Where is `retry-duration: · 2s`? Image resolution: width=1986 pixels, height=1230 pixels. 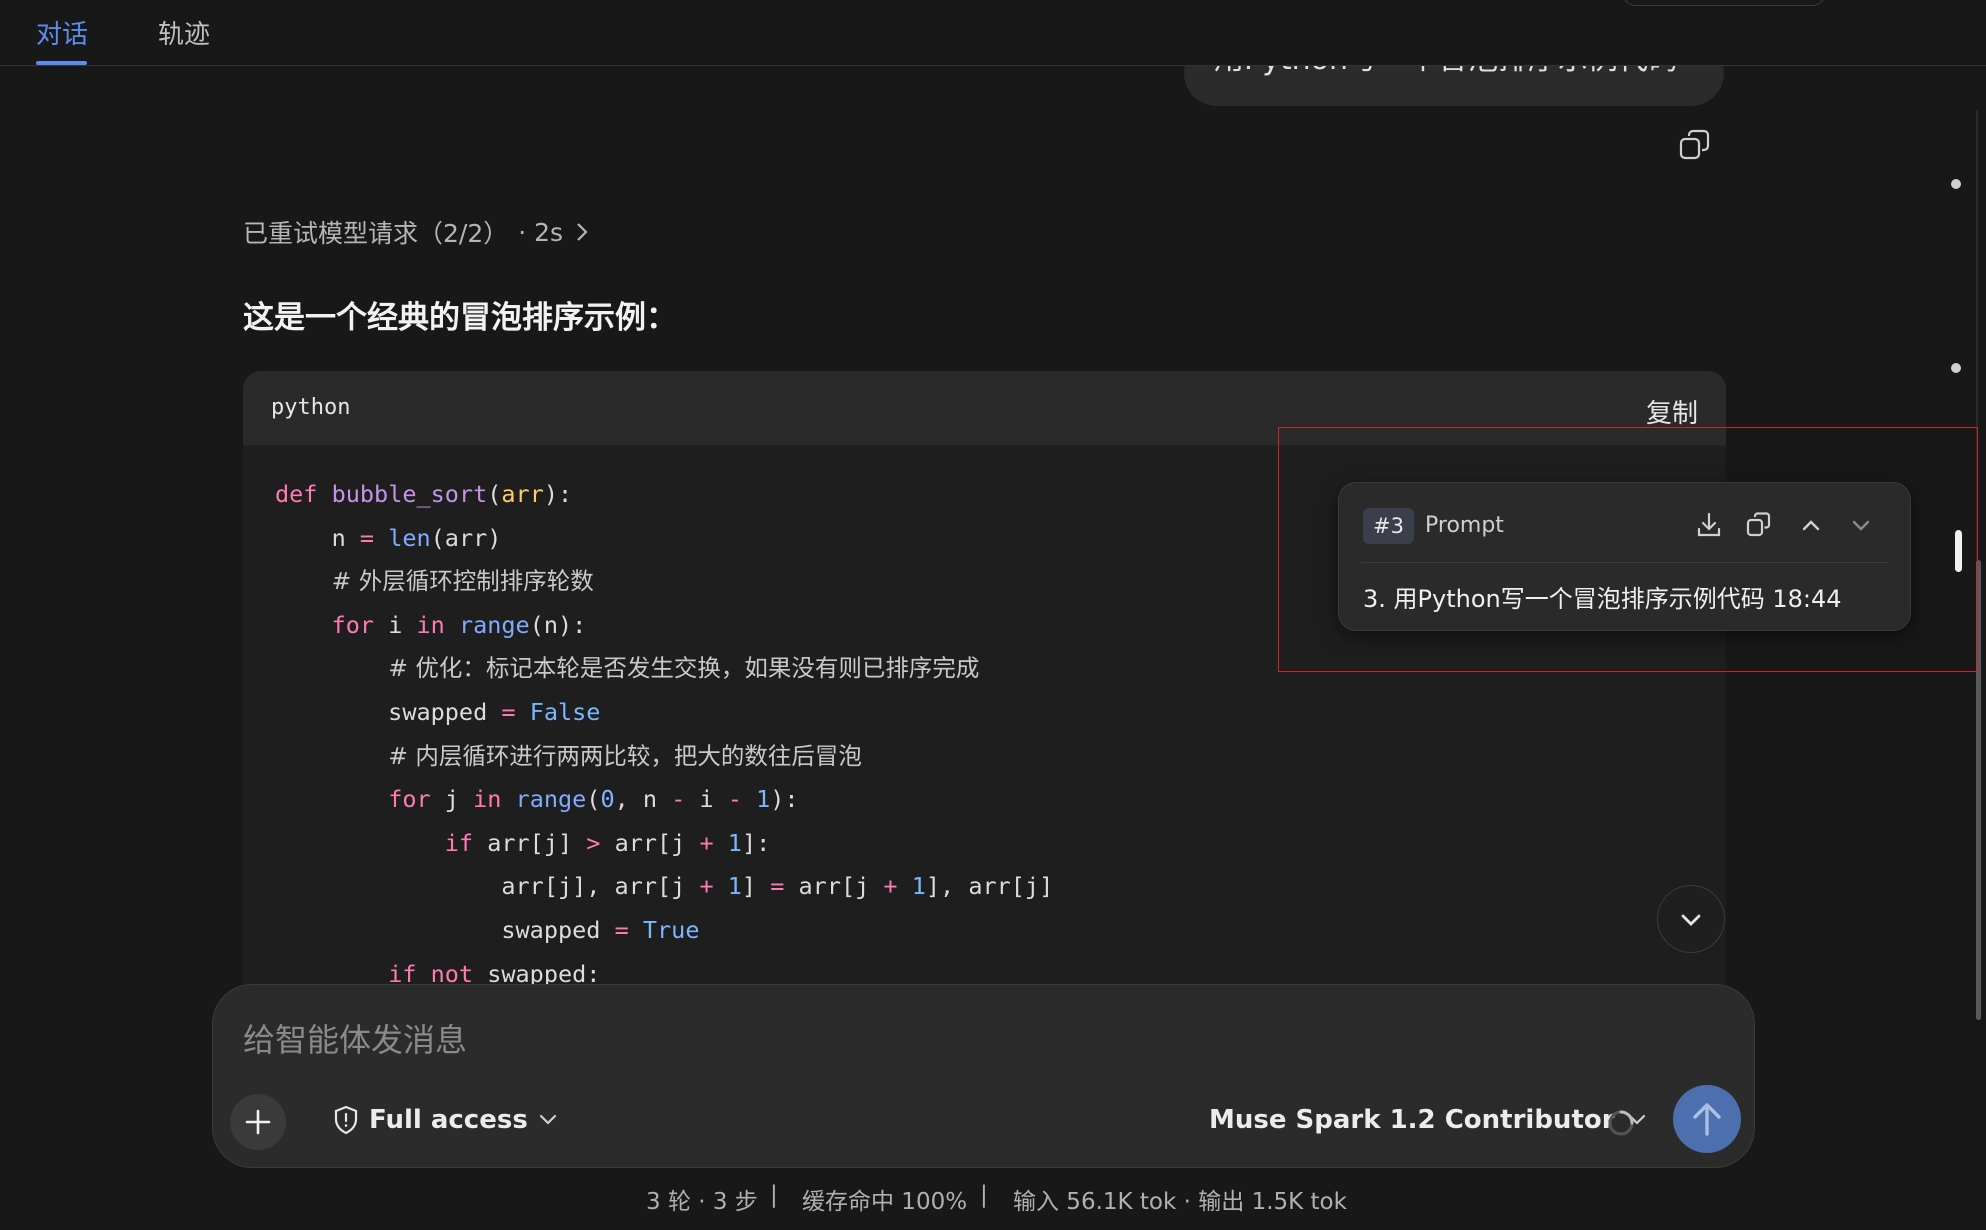
retry-duration: · 2s is located at coordinates (541, 232).